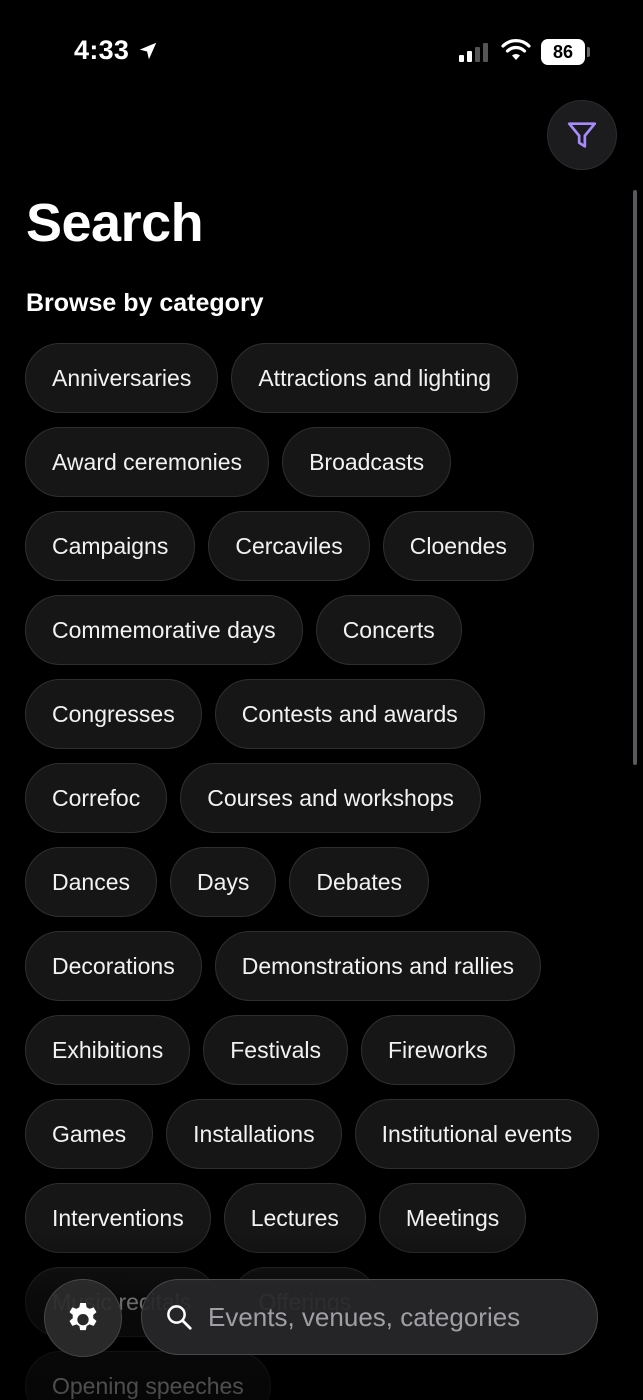 The width and height of the screenshot is (643, 1400). Describe the element at coordinates (516, 49) in the screenshot. I see `wifi-icon` at that location.